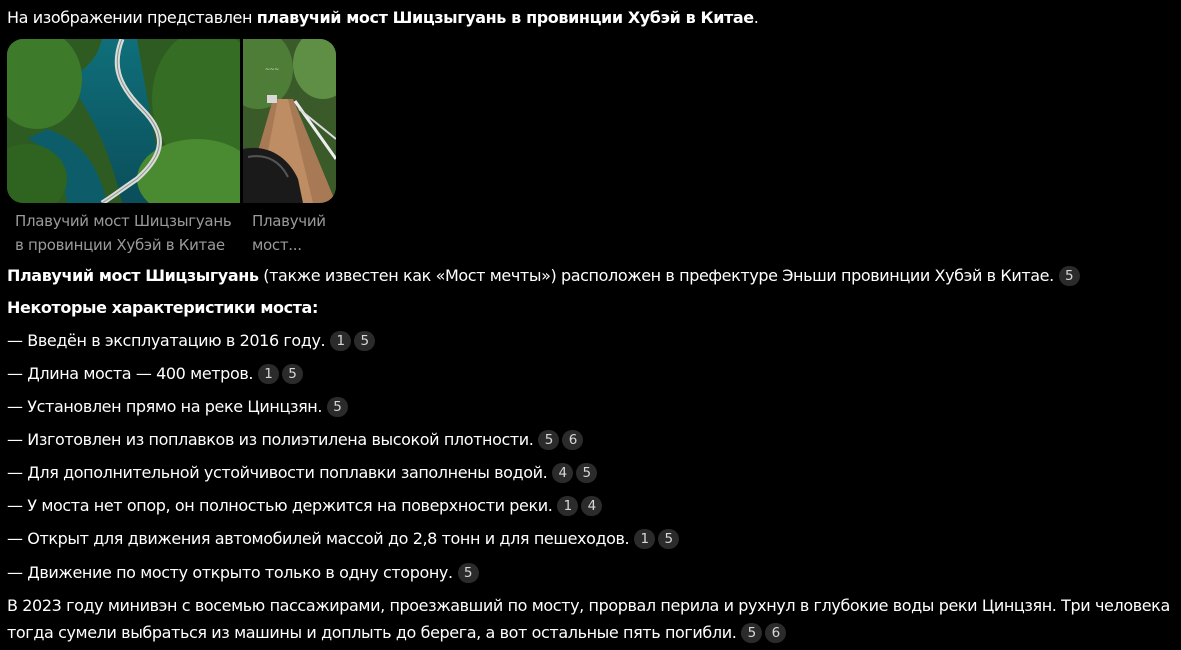 The height and width of the screenshot is (650, 1181). I want to click on bridge-car-image: ~~~, so click(289, 121).